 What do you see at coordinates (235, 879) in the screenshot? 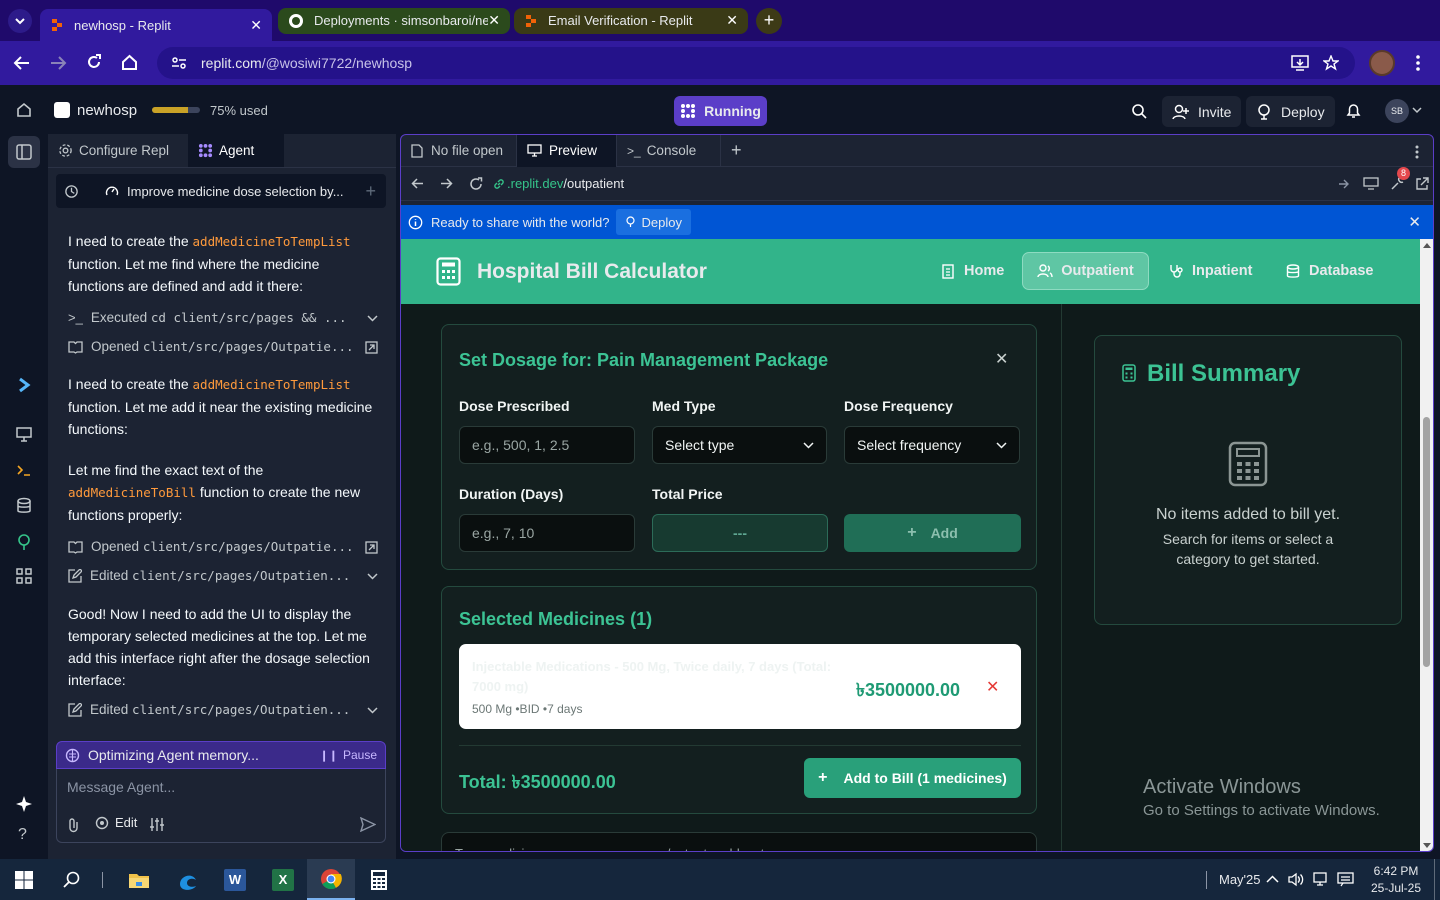
I see `word-button: W` at bounding box center [235, 879].